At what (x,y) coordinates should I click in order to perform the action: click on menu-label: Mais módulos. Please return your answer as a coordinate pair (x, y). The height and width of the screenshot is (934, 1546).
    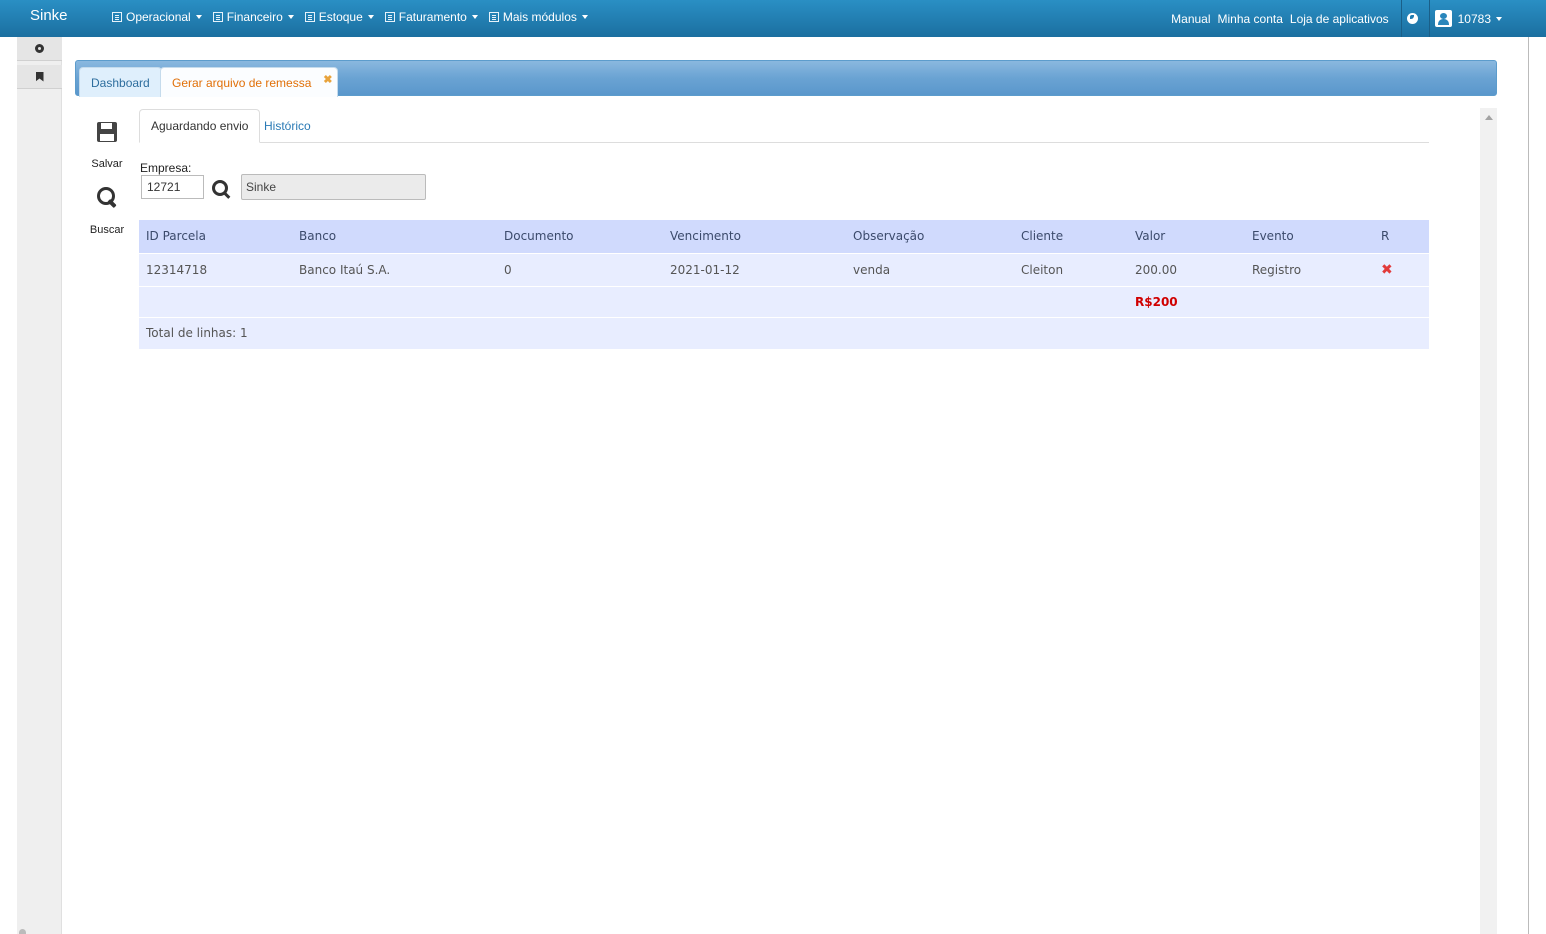
    Looking at the image, I should click on (539, 17).